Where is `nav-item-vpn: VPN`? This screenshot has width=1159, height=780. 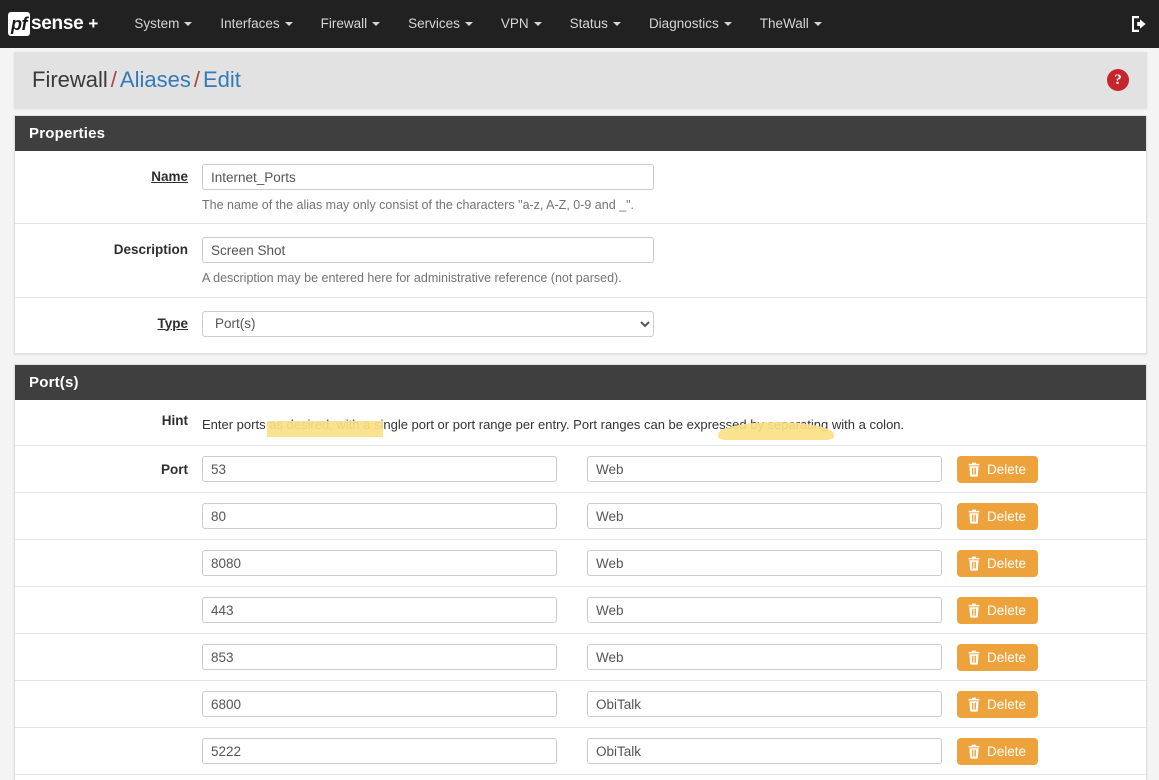 nav-item-vpn: VPN is located at coordinates (521, 24).